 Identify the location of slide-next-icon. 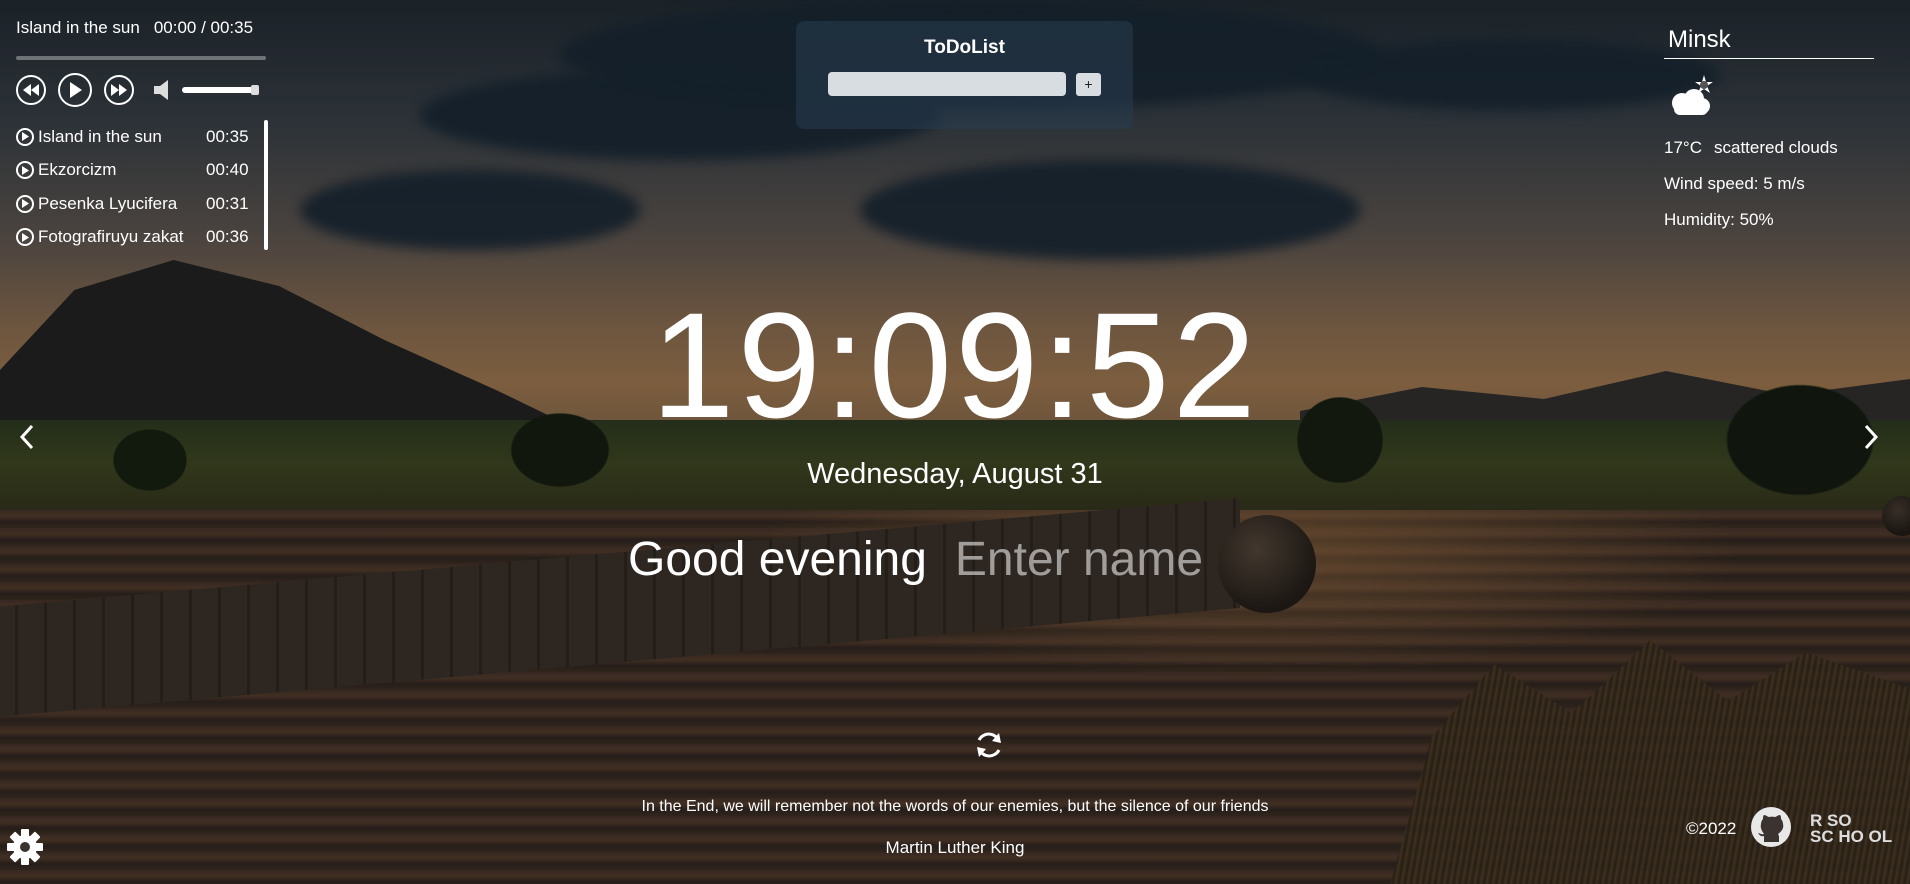
(1871, 437).